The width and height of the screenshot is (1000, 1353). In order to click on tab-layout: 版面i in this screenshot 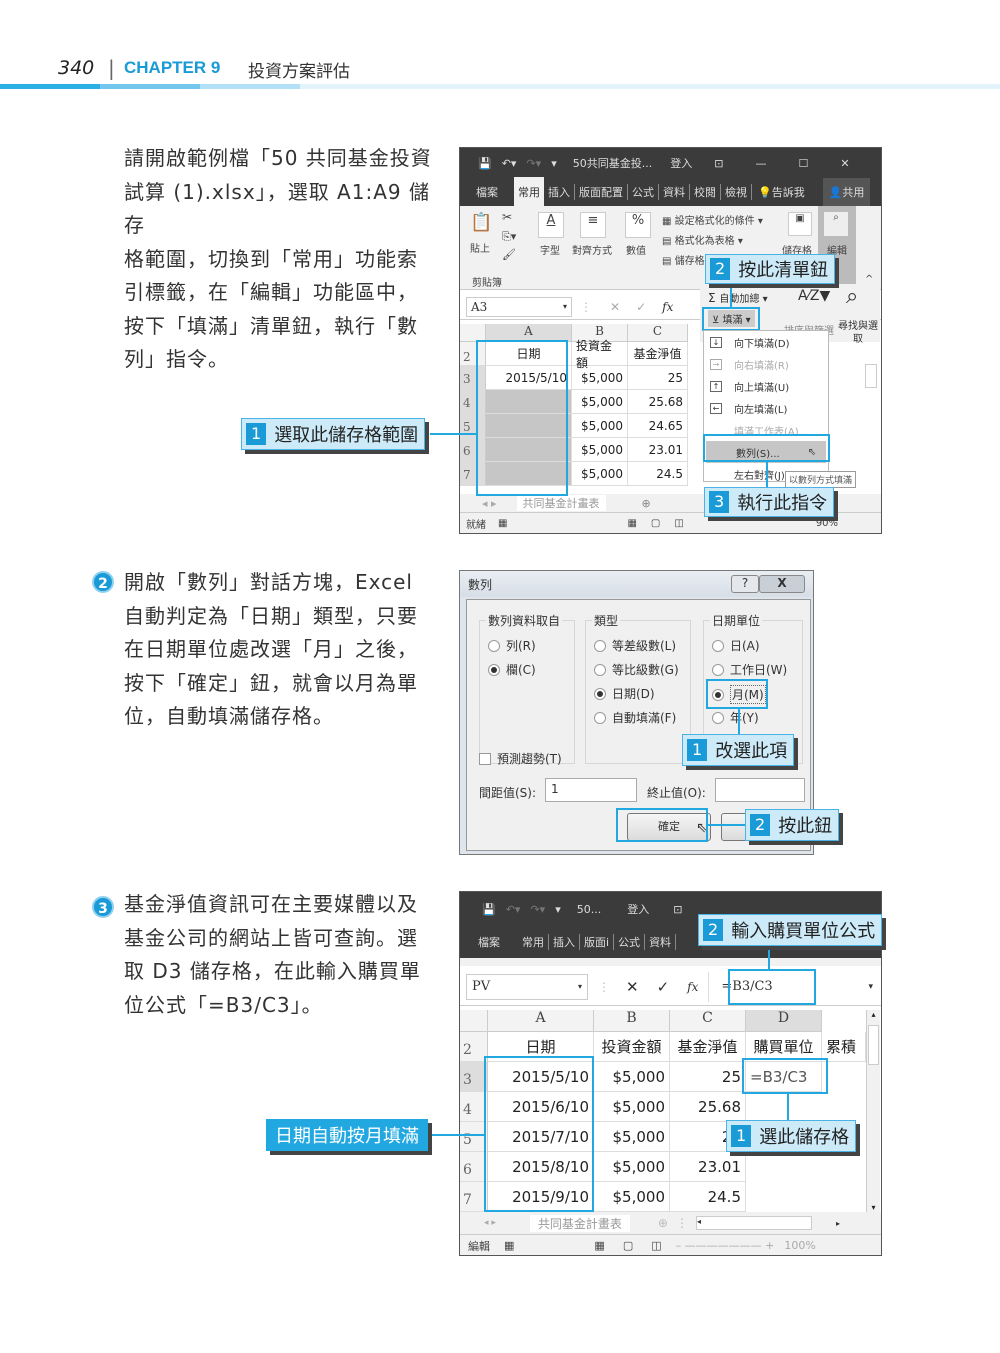, I will do `click(597, 942)`.